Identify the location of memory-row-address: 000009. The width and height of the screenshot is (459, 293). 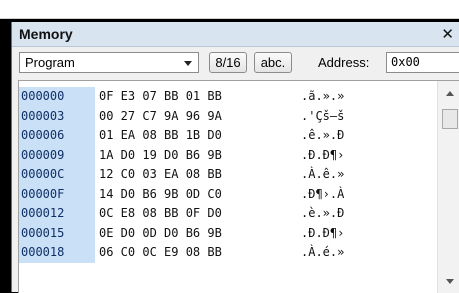
(57, 155).